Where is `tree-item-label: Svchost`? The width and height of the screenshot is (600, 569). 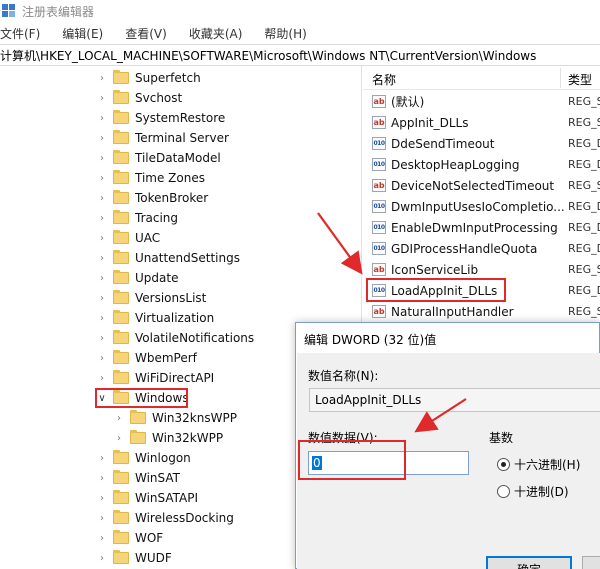 tree-item-label: Svchost is located at coordinates (159, 98).